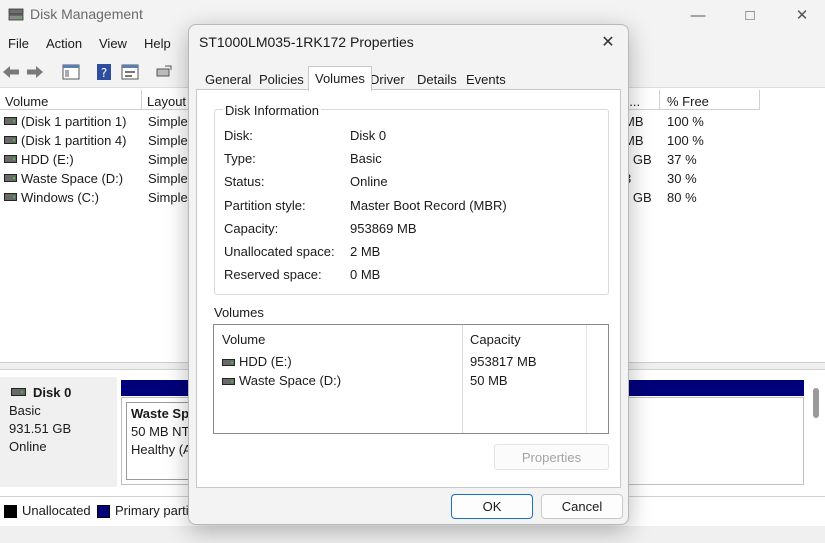 The height and width of the screenshot is (543, 825). Describe the element at coordinates (238, 135) in the screenshot. I see `info-label-disk: Disk:` at that location.